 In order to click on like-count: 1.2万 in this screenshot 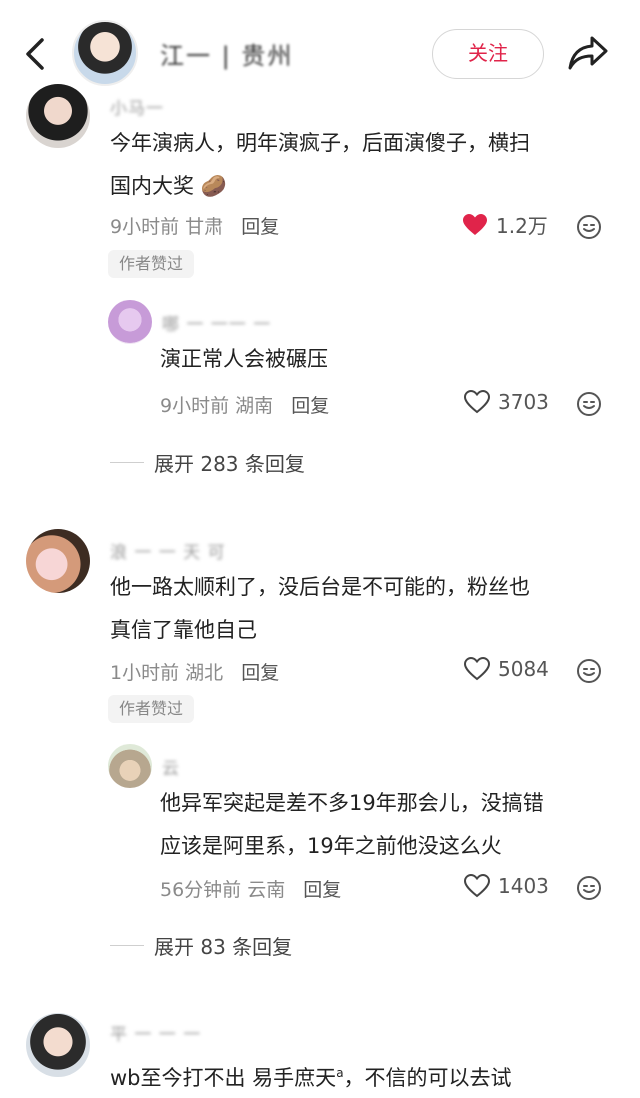, I will do `click(522, 226)`.